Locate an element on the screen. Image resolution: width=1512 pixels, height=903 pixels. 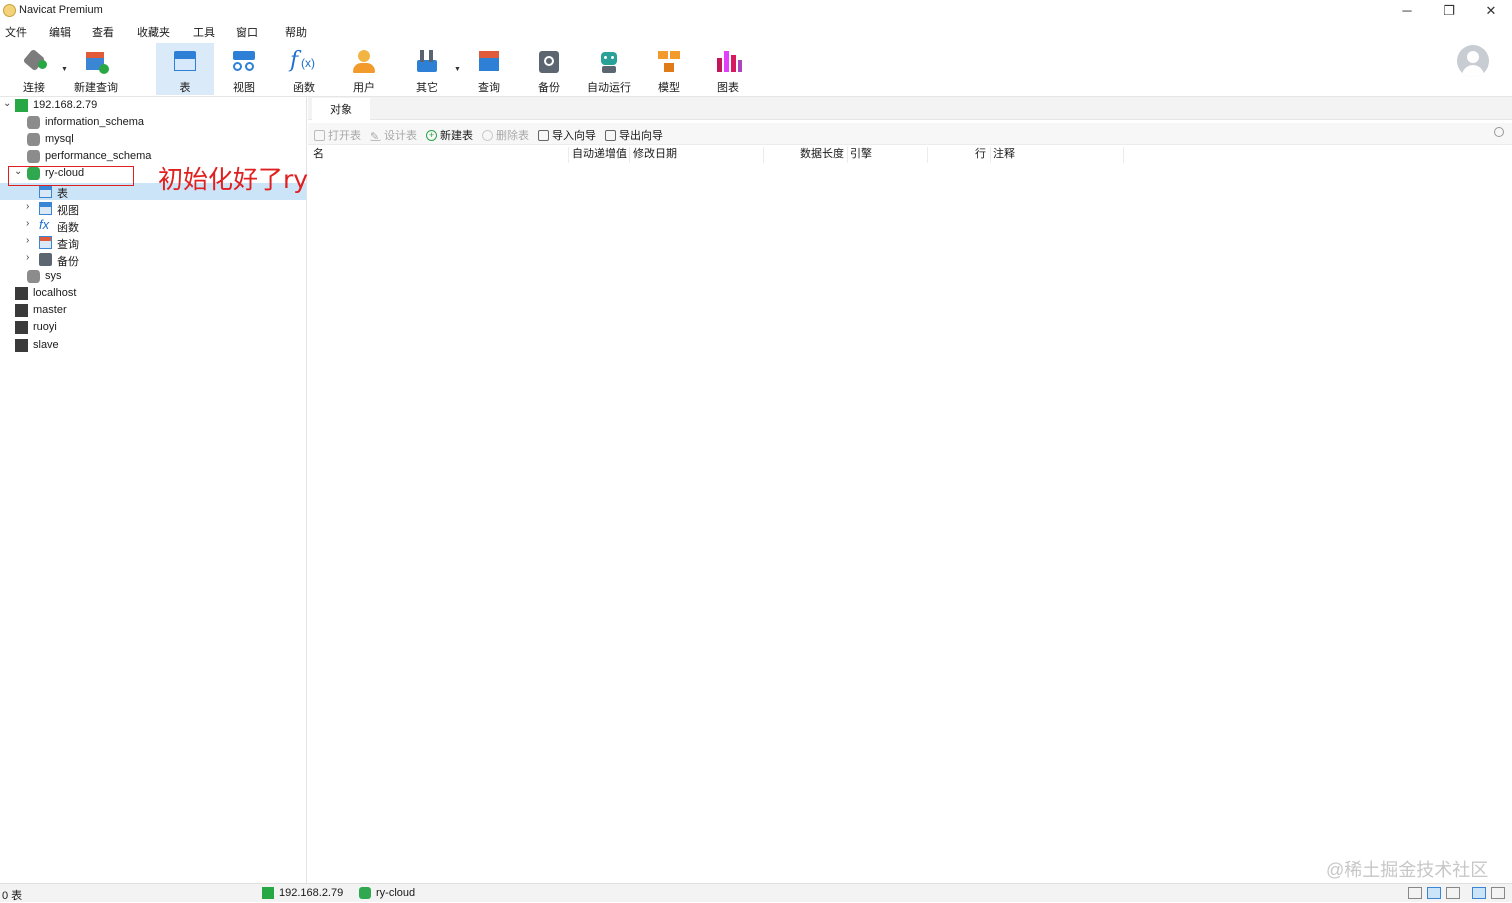
column-auto-increment: 自动递增值 is located at coordinates (601, 155).